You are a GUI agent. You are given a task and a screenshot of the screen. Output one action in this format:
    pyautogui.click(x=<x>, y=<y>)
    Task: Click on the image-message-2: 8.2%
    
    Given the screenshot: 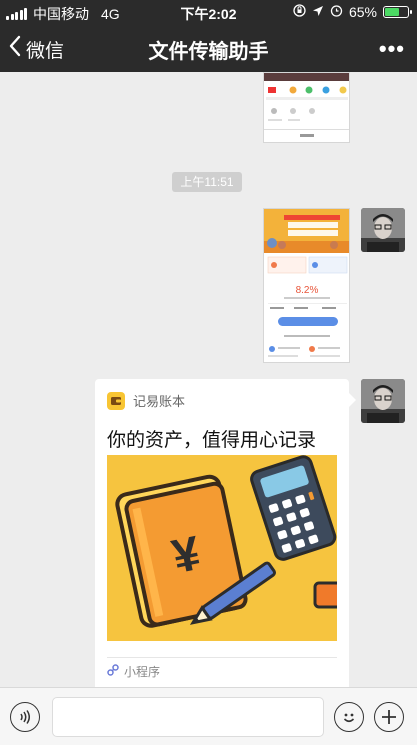 What is the action you would take?
    pyautogui.click(x=306, y=285)
    